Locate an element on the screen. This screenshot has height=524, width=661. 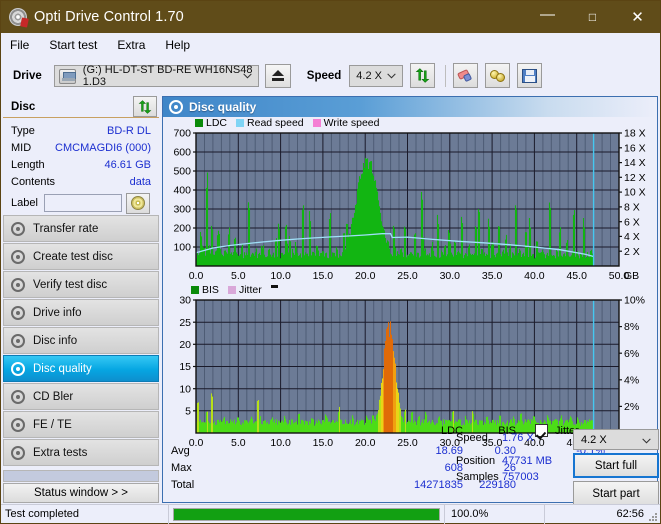
start-full-button: Start full is located at coordinates (616, 465).